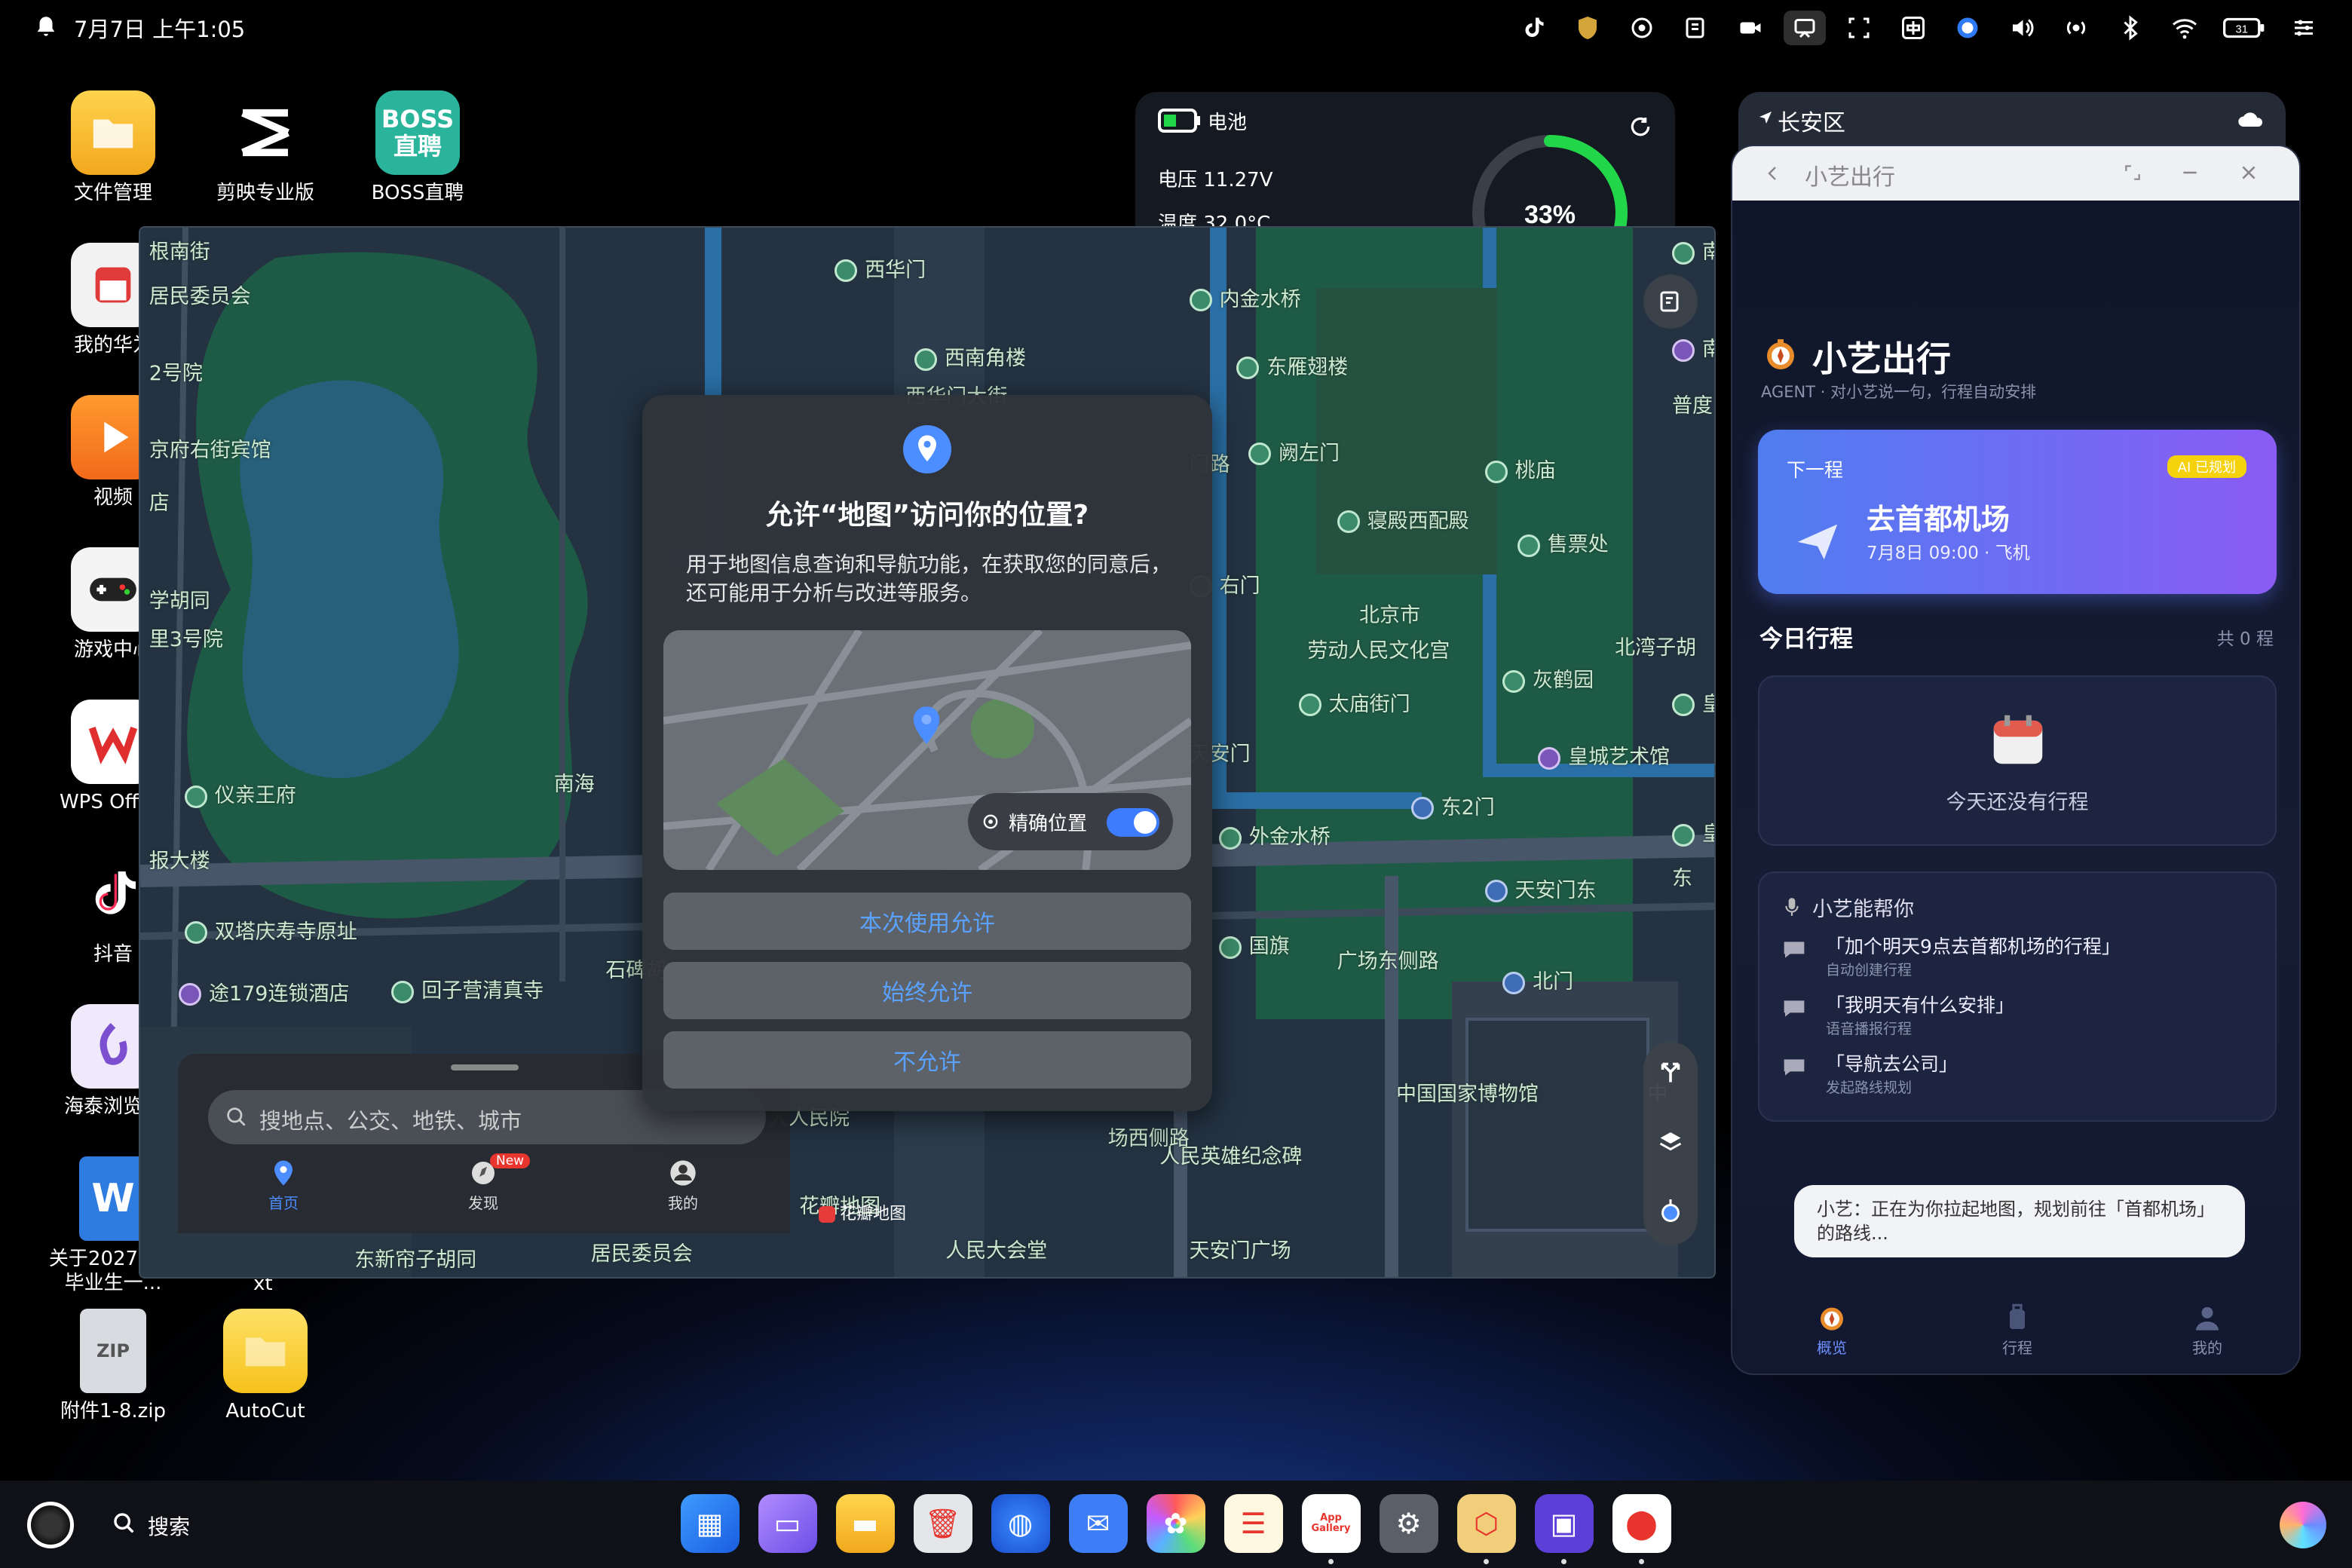 The height and width of the screenshot is (1568, 2352). What do you see at coordinates (124, 1523) in the screenshot?
I see `search-icon` at bounding box center [124, 1523].